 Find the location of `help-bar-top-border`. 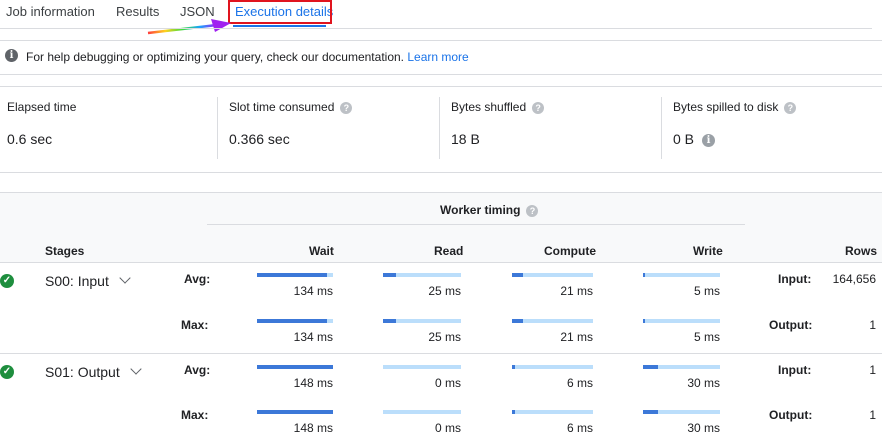

help-bar-top-border is located at coordinates (441, 40).